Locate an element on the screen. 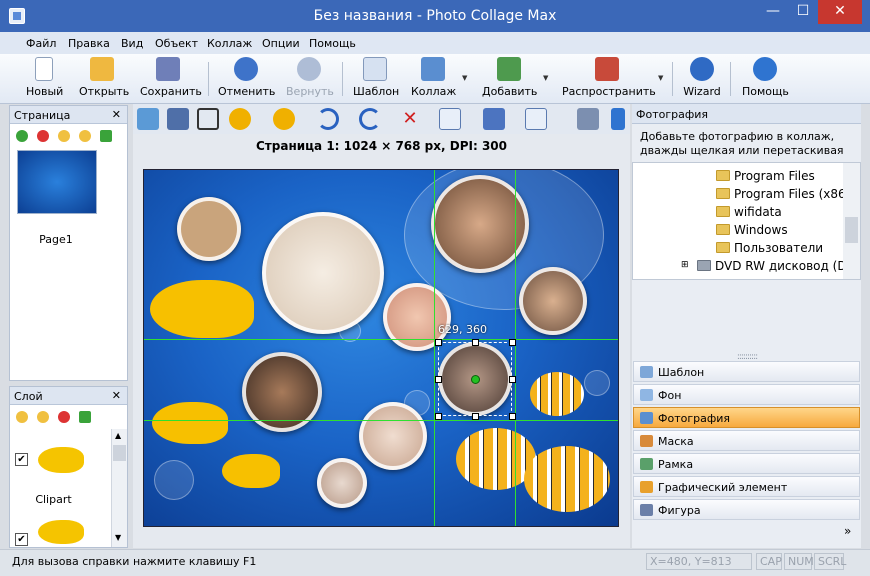 The image size is (870, 576). tree-scrollbar is located at coordinates (851, 221).